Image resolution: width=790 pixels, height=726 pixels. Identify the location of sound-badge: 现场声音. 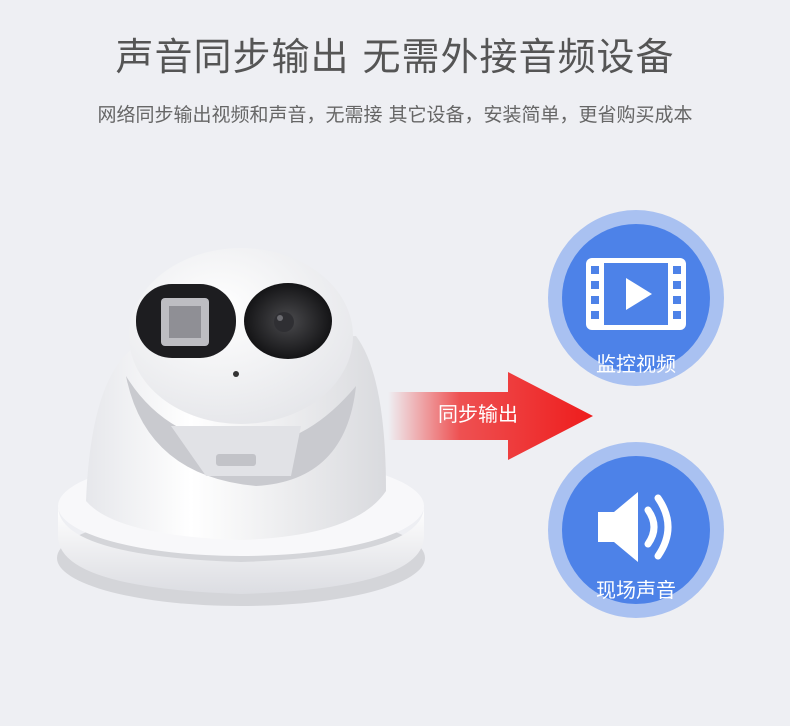
(636, 530).